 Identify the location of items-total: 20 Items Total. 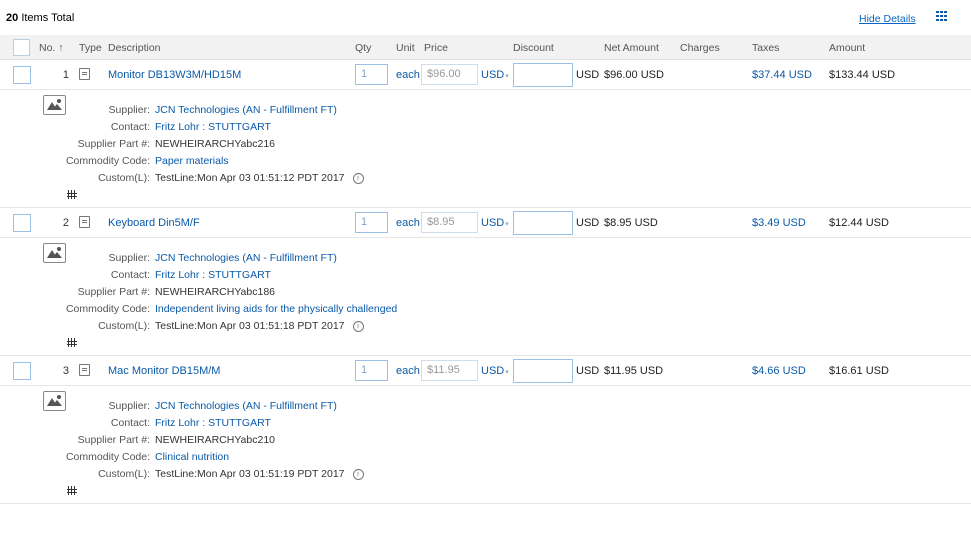
(40, 18).